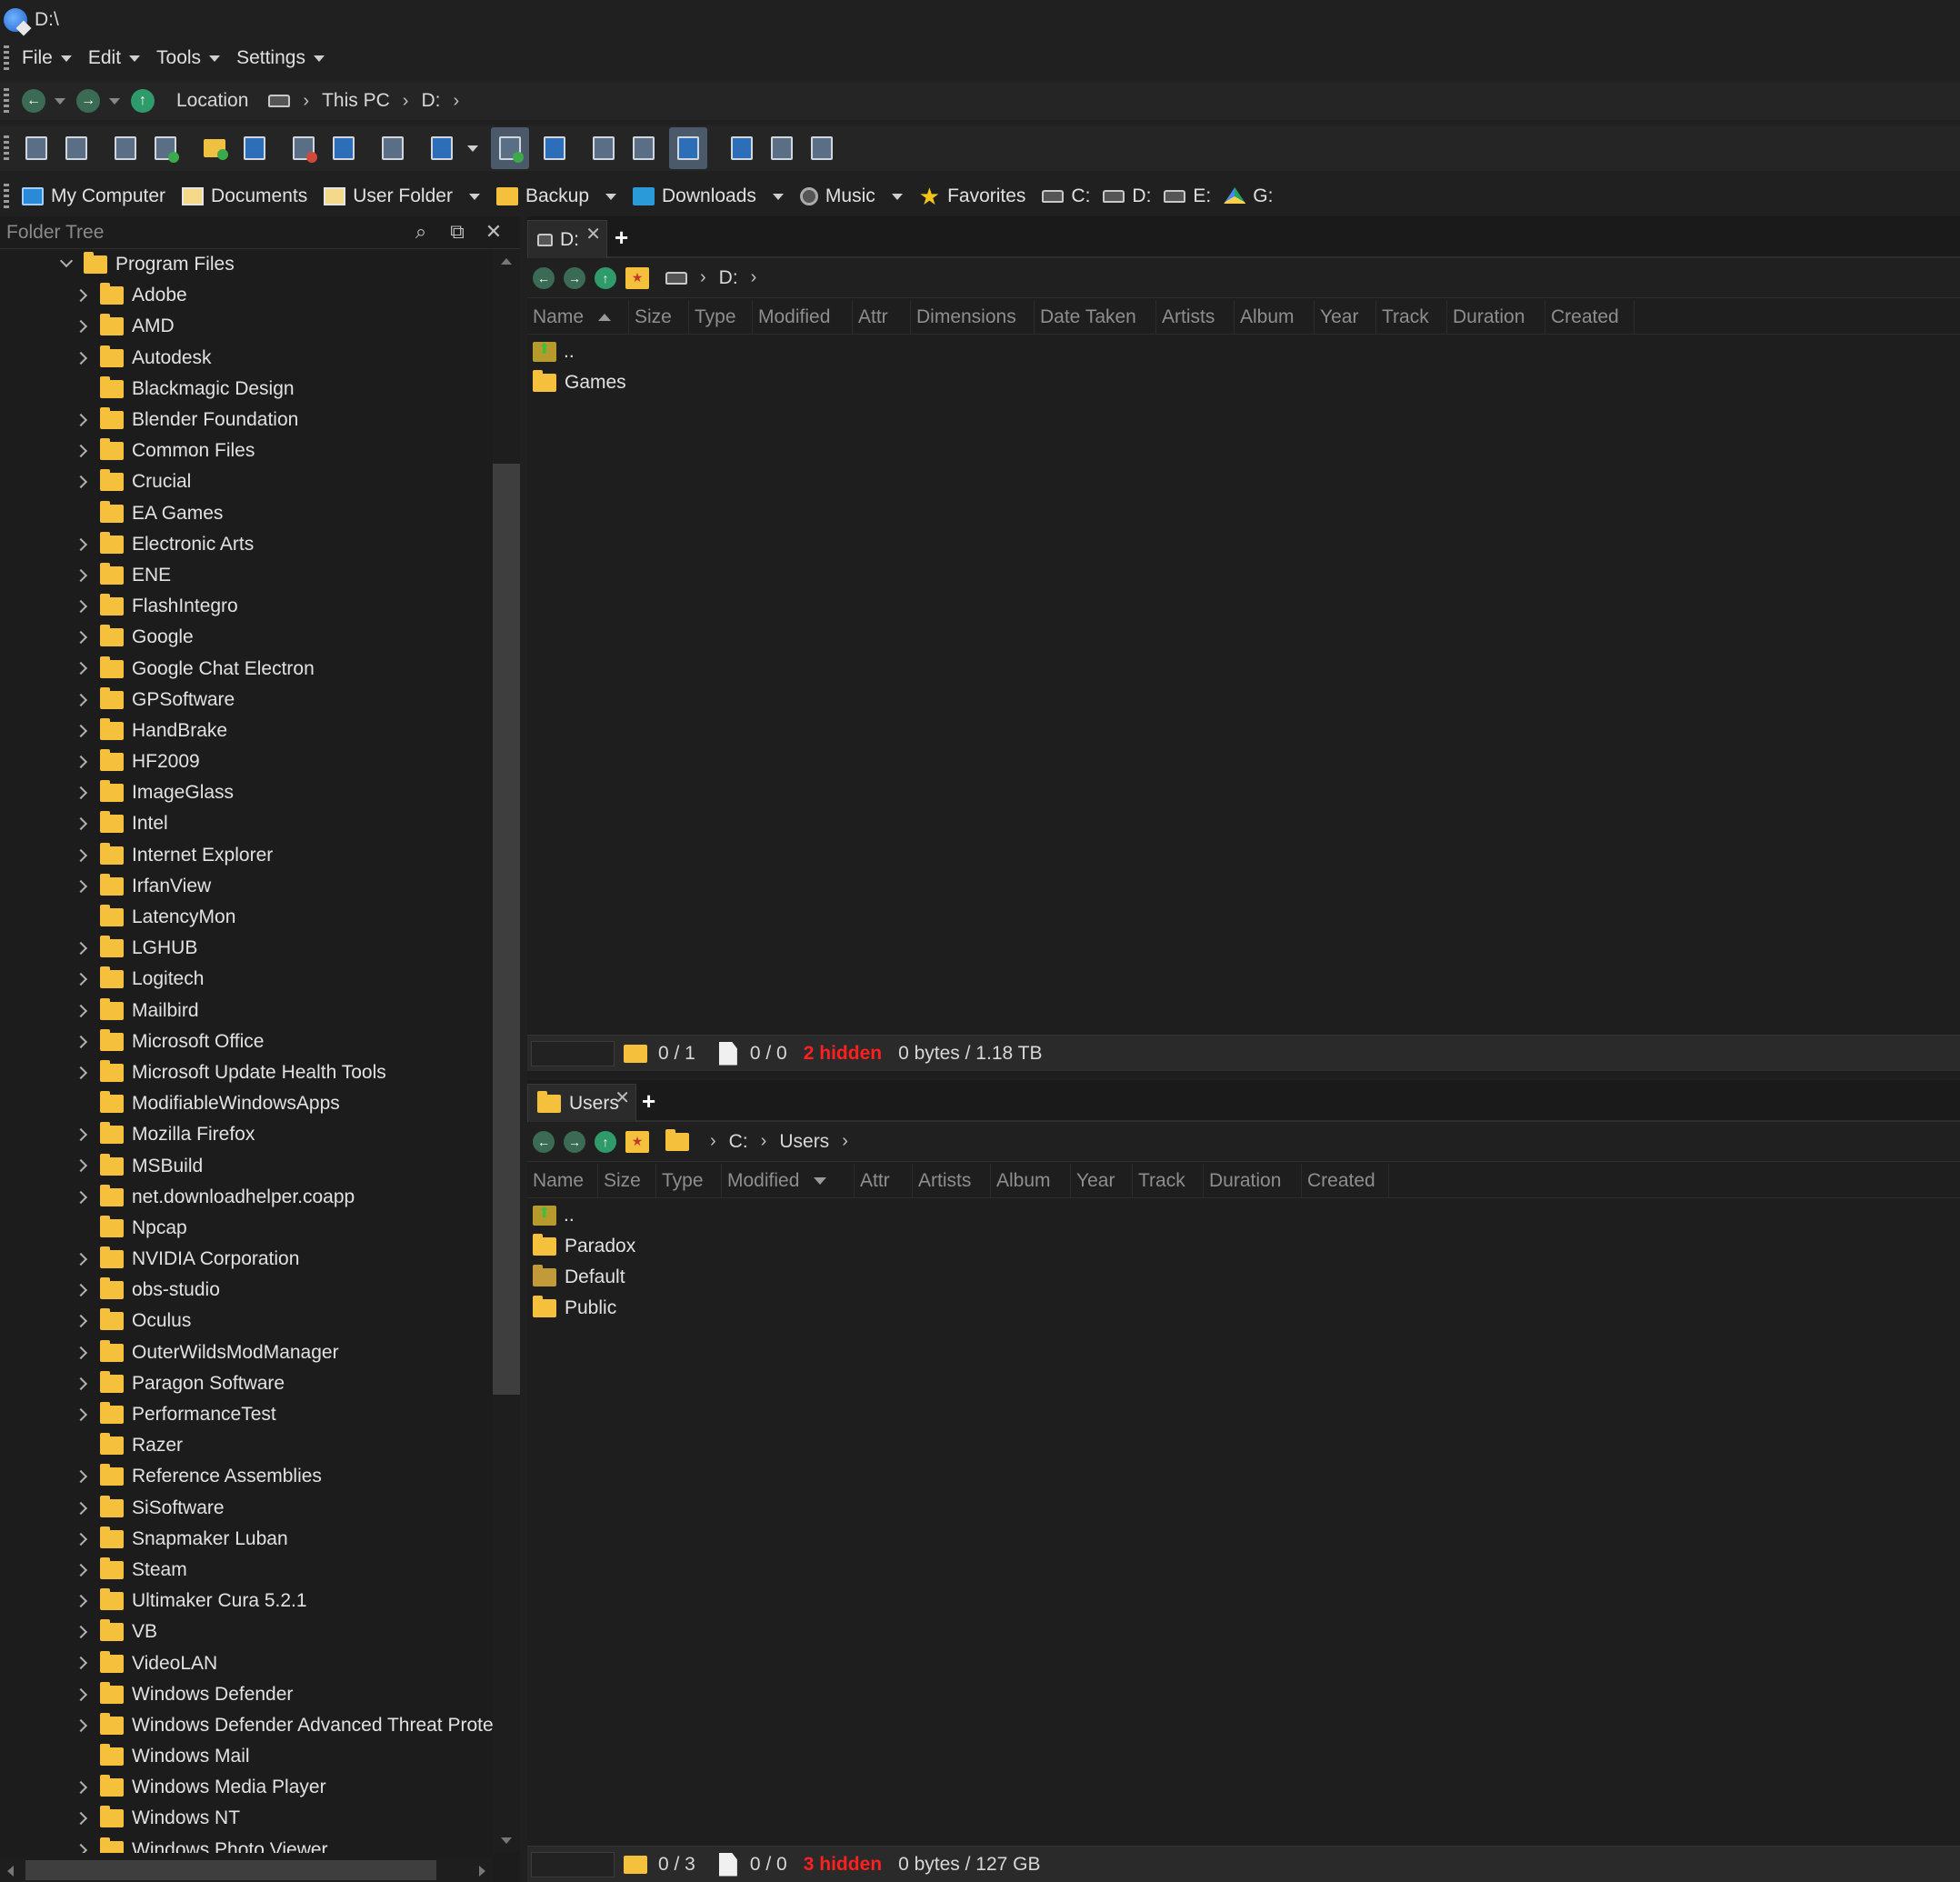 The height and width of the screenshot is (1882, 1960). What do you see at coordinates (247, 1197) in the screenshot?
I see `tree-item: net.downloadhelper.coapp` at bounding box center [247, 1197].